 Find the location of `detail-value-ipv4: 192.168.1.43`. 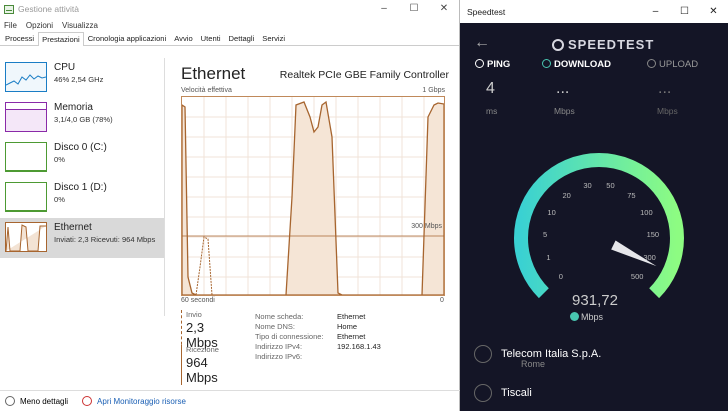

detail-value-ipv4: 192.168.1.43 is located at coordinates (359, 346).